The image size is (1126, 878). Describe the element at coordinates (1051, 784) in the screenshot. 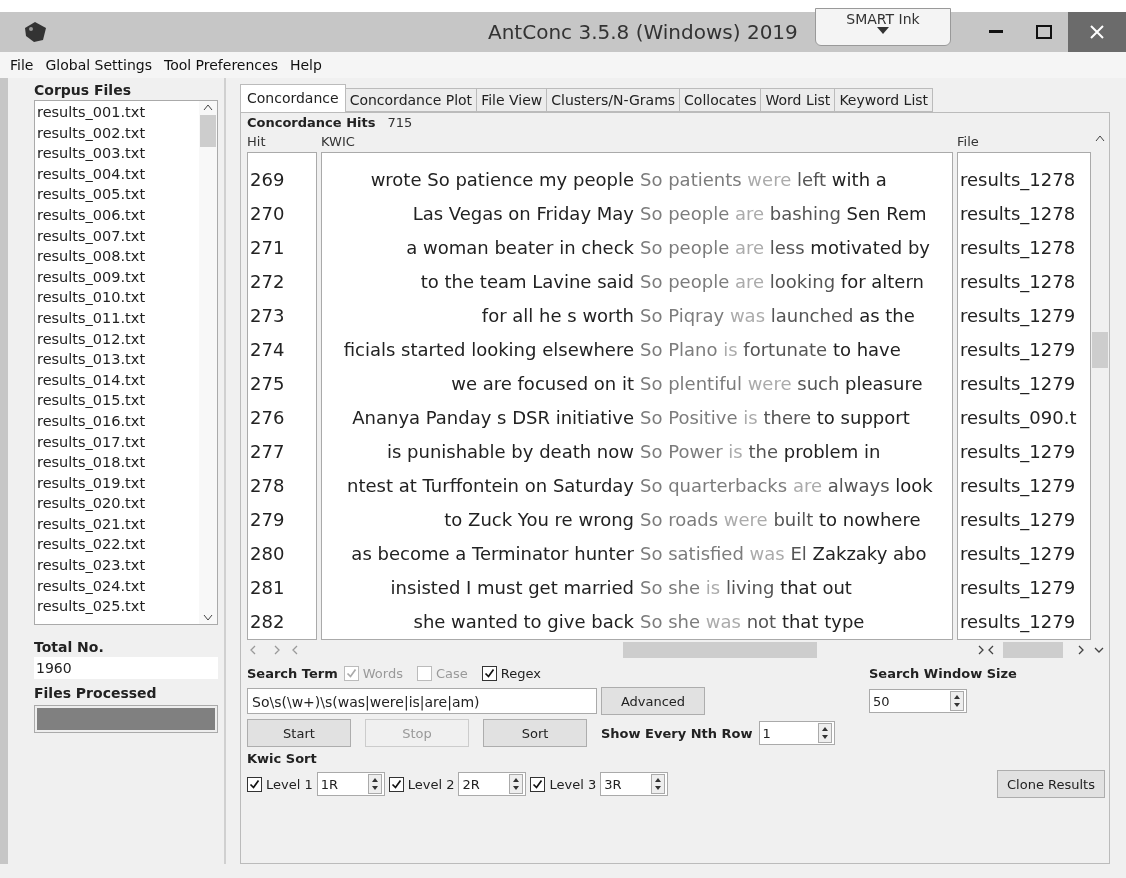

I see `clone-results-button: Clone Results` at that location.